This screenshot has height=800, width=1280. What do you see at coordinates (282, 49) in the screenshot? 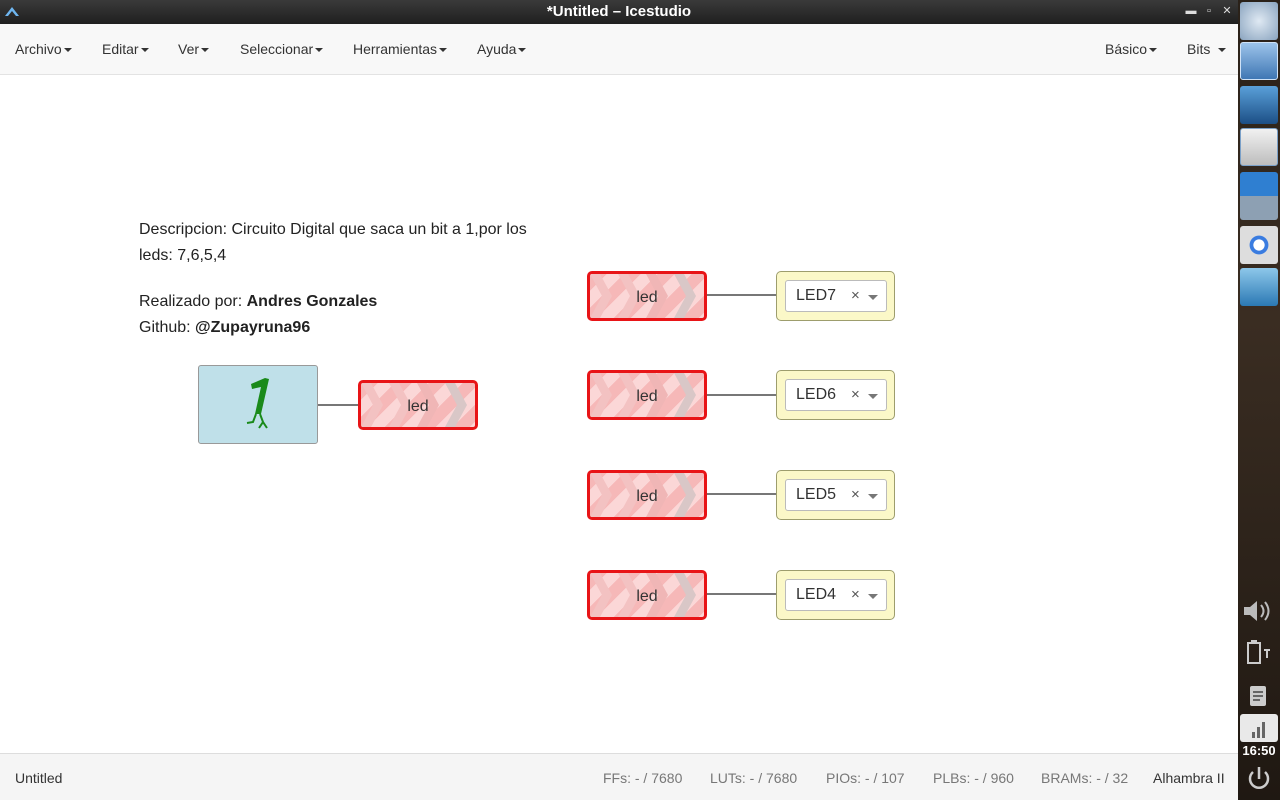
I see `menu-seleccionar: Seleccionar` at bounding box center [282, 49].